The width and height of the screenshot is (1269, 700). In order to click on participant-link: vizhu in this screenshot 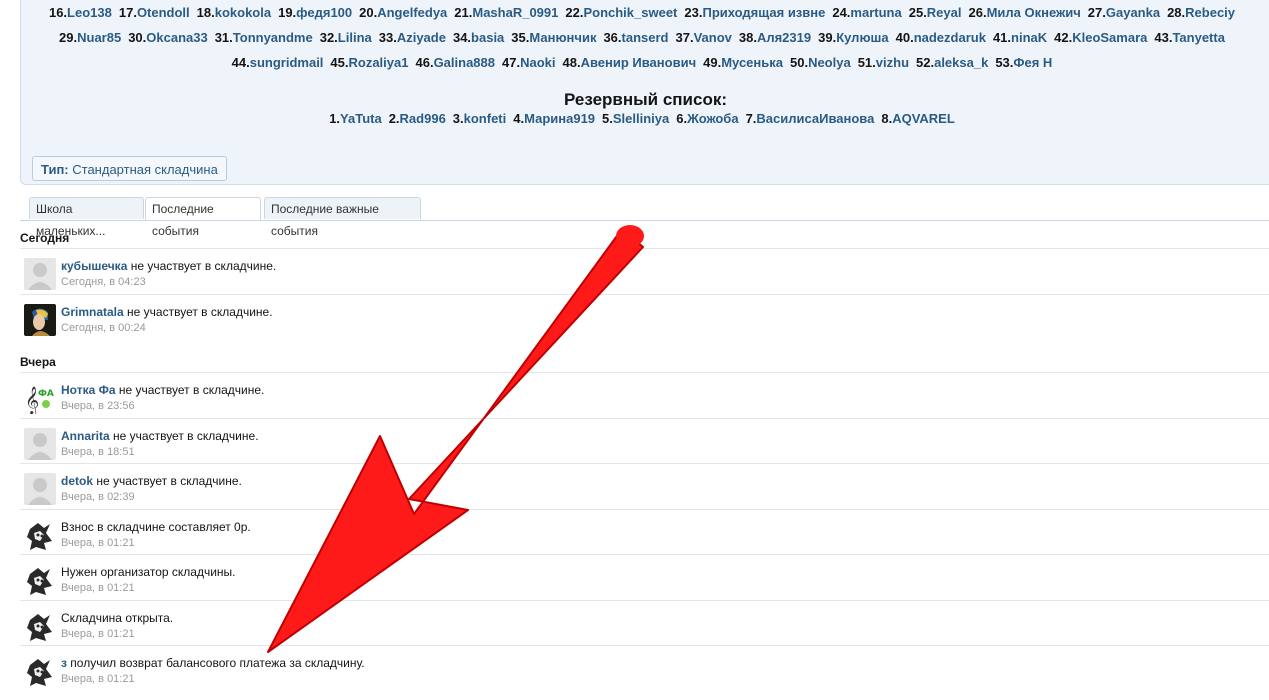, I will do `click(892, 62)`.